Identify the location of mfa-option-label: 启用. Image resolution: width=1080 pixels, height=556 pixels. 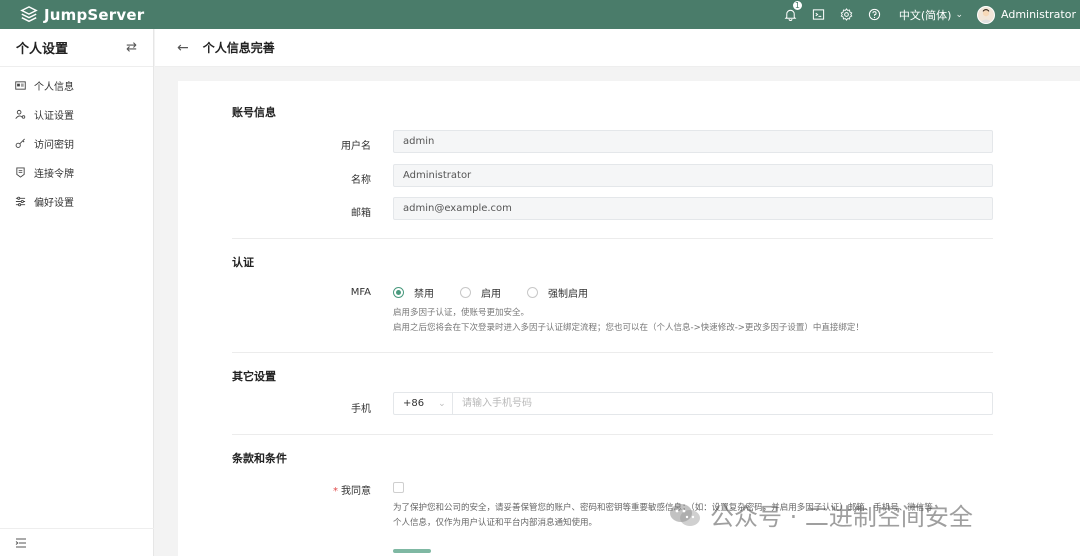
(491, 294).